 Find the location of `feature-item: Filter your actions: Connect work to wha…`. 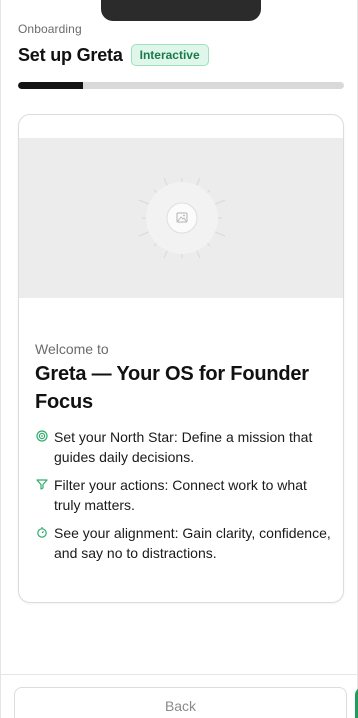

feature-item: Filter your actions: Connect work to wha… is located at coordinates (185, 495).